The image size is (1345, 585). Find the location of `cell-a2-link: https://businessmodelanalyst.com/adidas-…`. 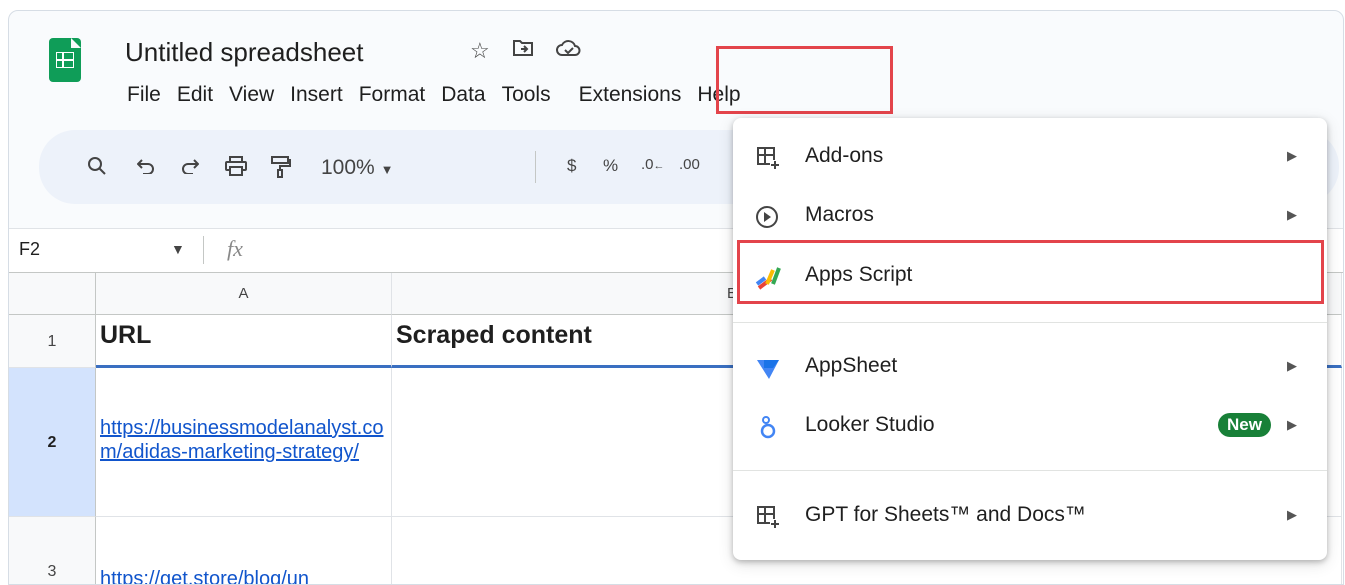

cell-a2-link: https://businessmodelanalyst.com/adidas-… is located at coordinates (243, 440).